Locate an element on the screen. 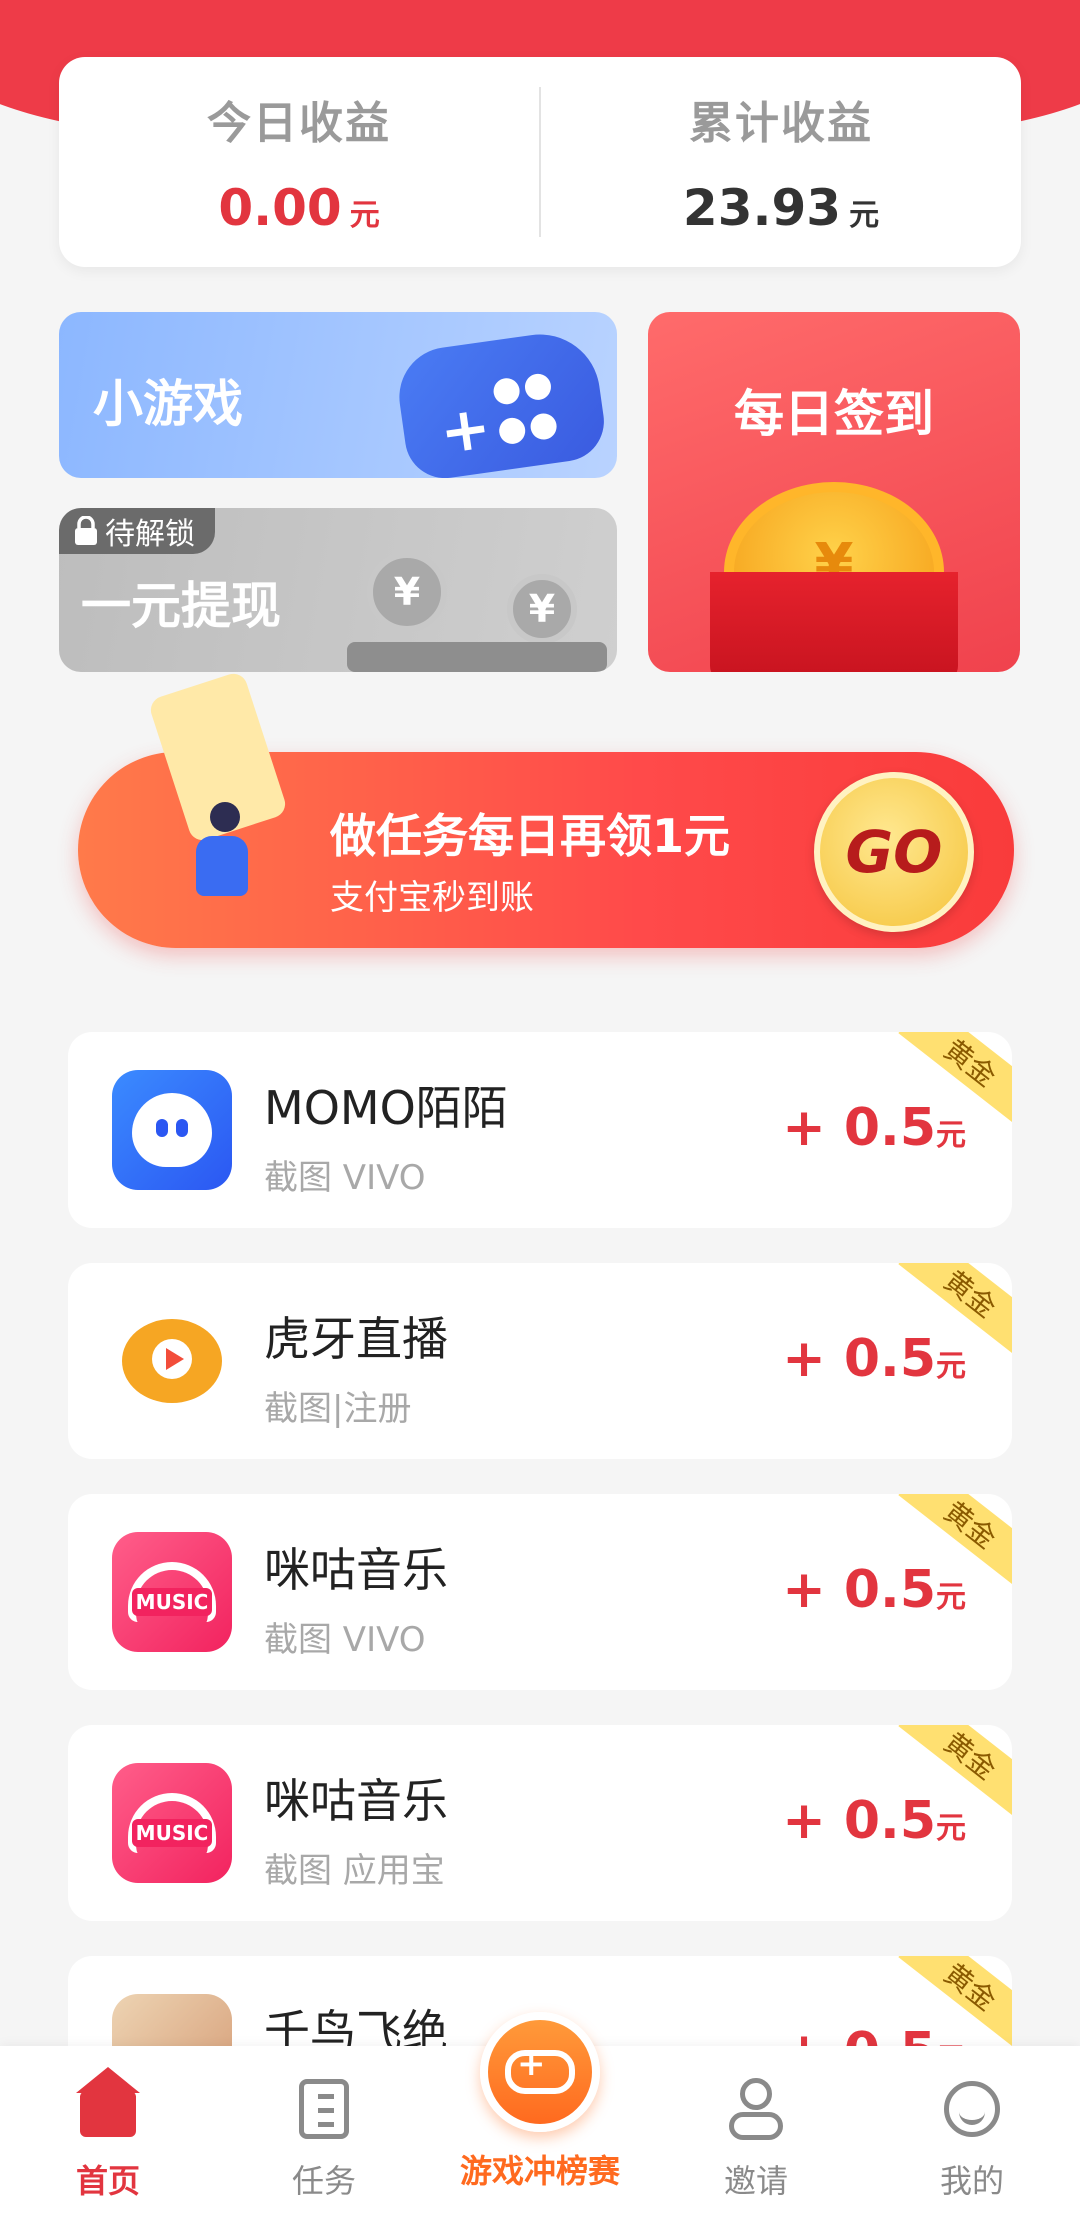 The image size is (1080, 2228). bottom-tab-bar: 首页 任务 游戏冲榜赛 邀请 我的 is located at coordinates (540, 2120).